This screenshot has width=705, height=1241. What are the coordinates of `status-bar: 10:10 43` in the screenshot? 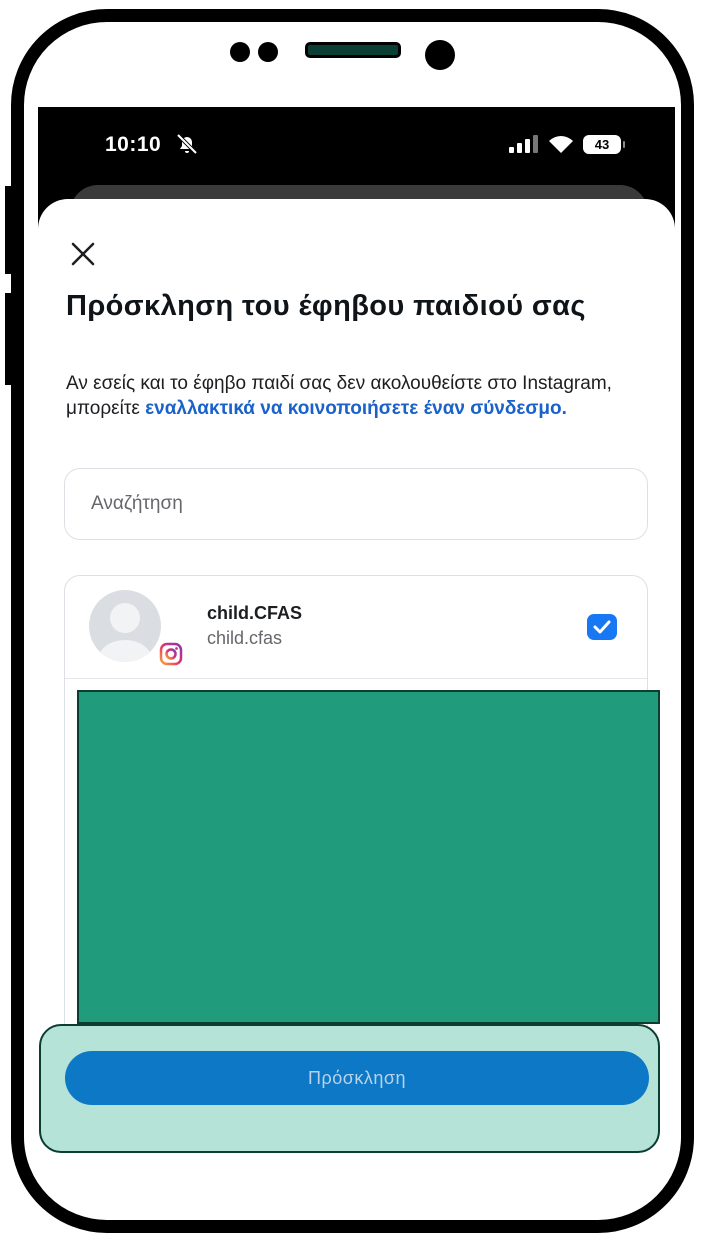 It's located at (356, 152).